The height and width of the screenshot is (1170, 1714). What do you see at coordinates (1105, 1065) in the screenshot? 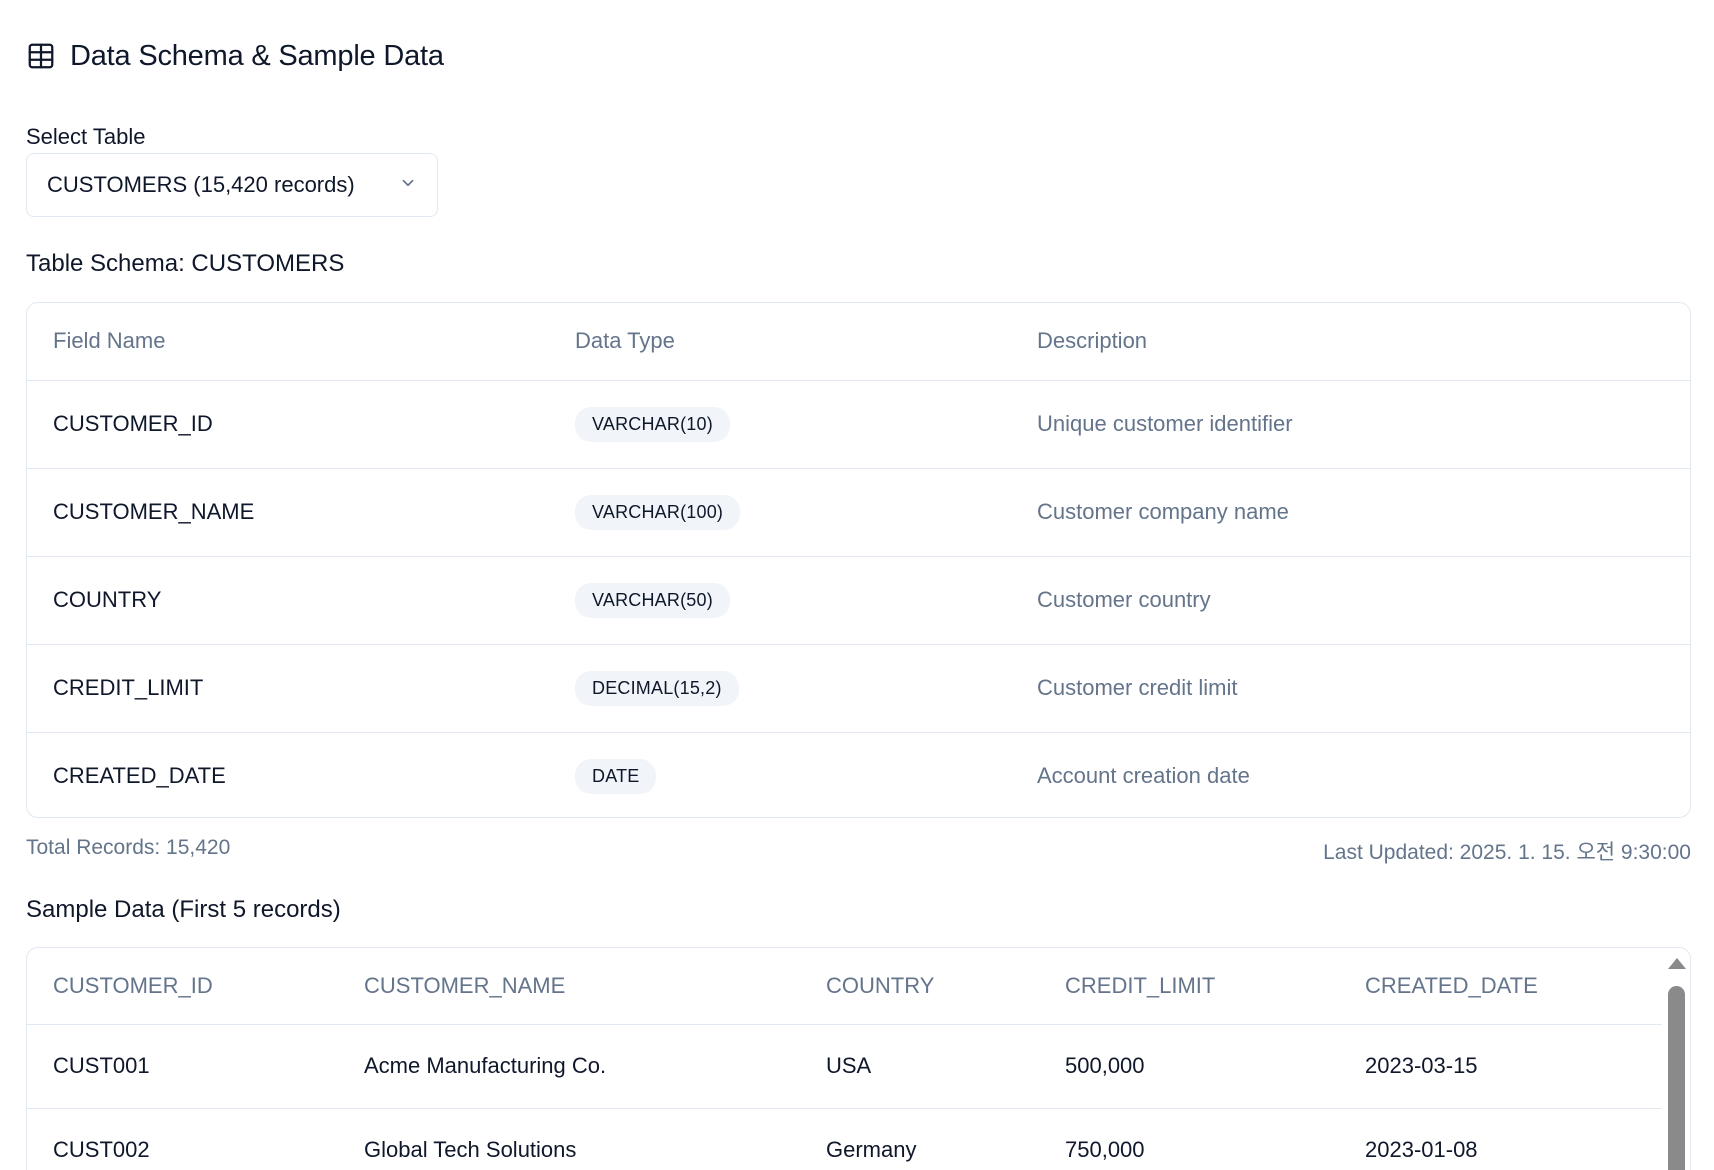
I see `credit-limit-cell: 500,000` at bounding box center [1105, 1065].